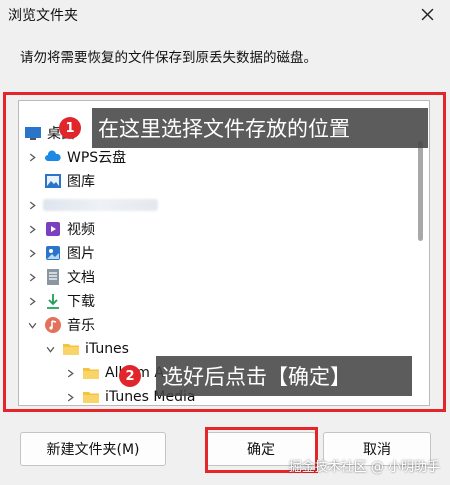 The height and width of the screenshot is (485, 450). What do you see at coordinates (53, 181) in the screenshot?
I see `gallery-icon` at bounding box center [53, 181].